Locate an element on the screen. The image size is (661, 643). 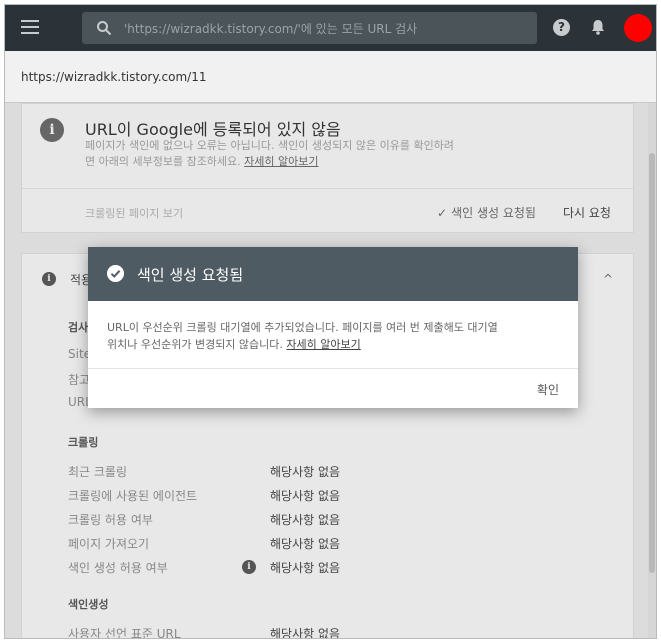
menu-icon is located at coordinates (30, 27).